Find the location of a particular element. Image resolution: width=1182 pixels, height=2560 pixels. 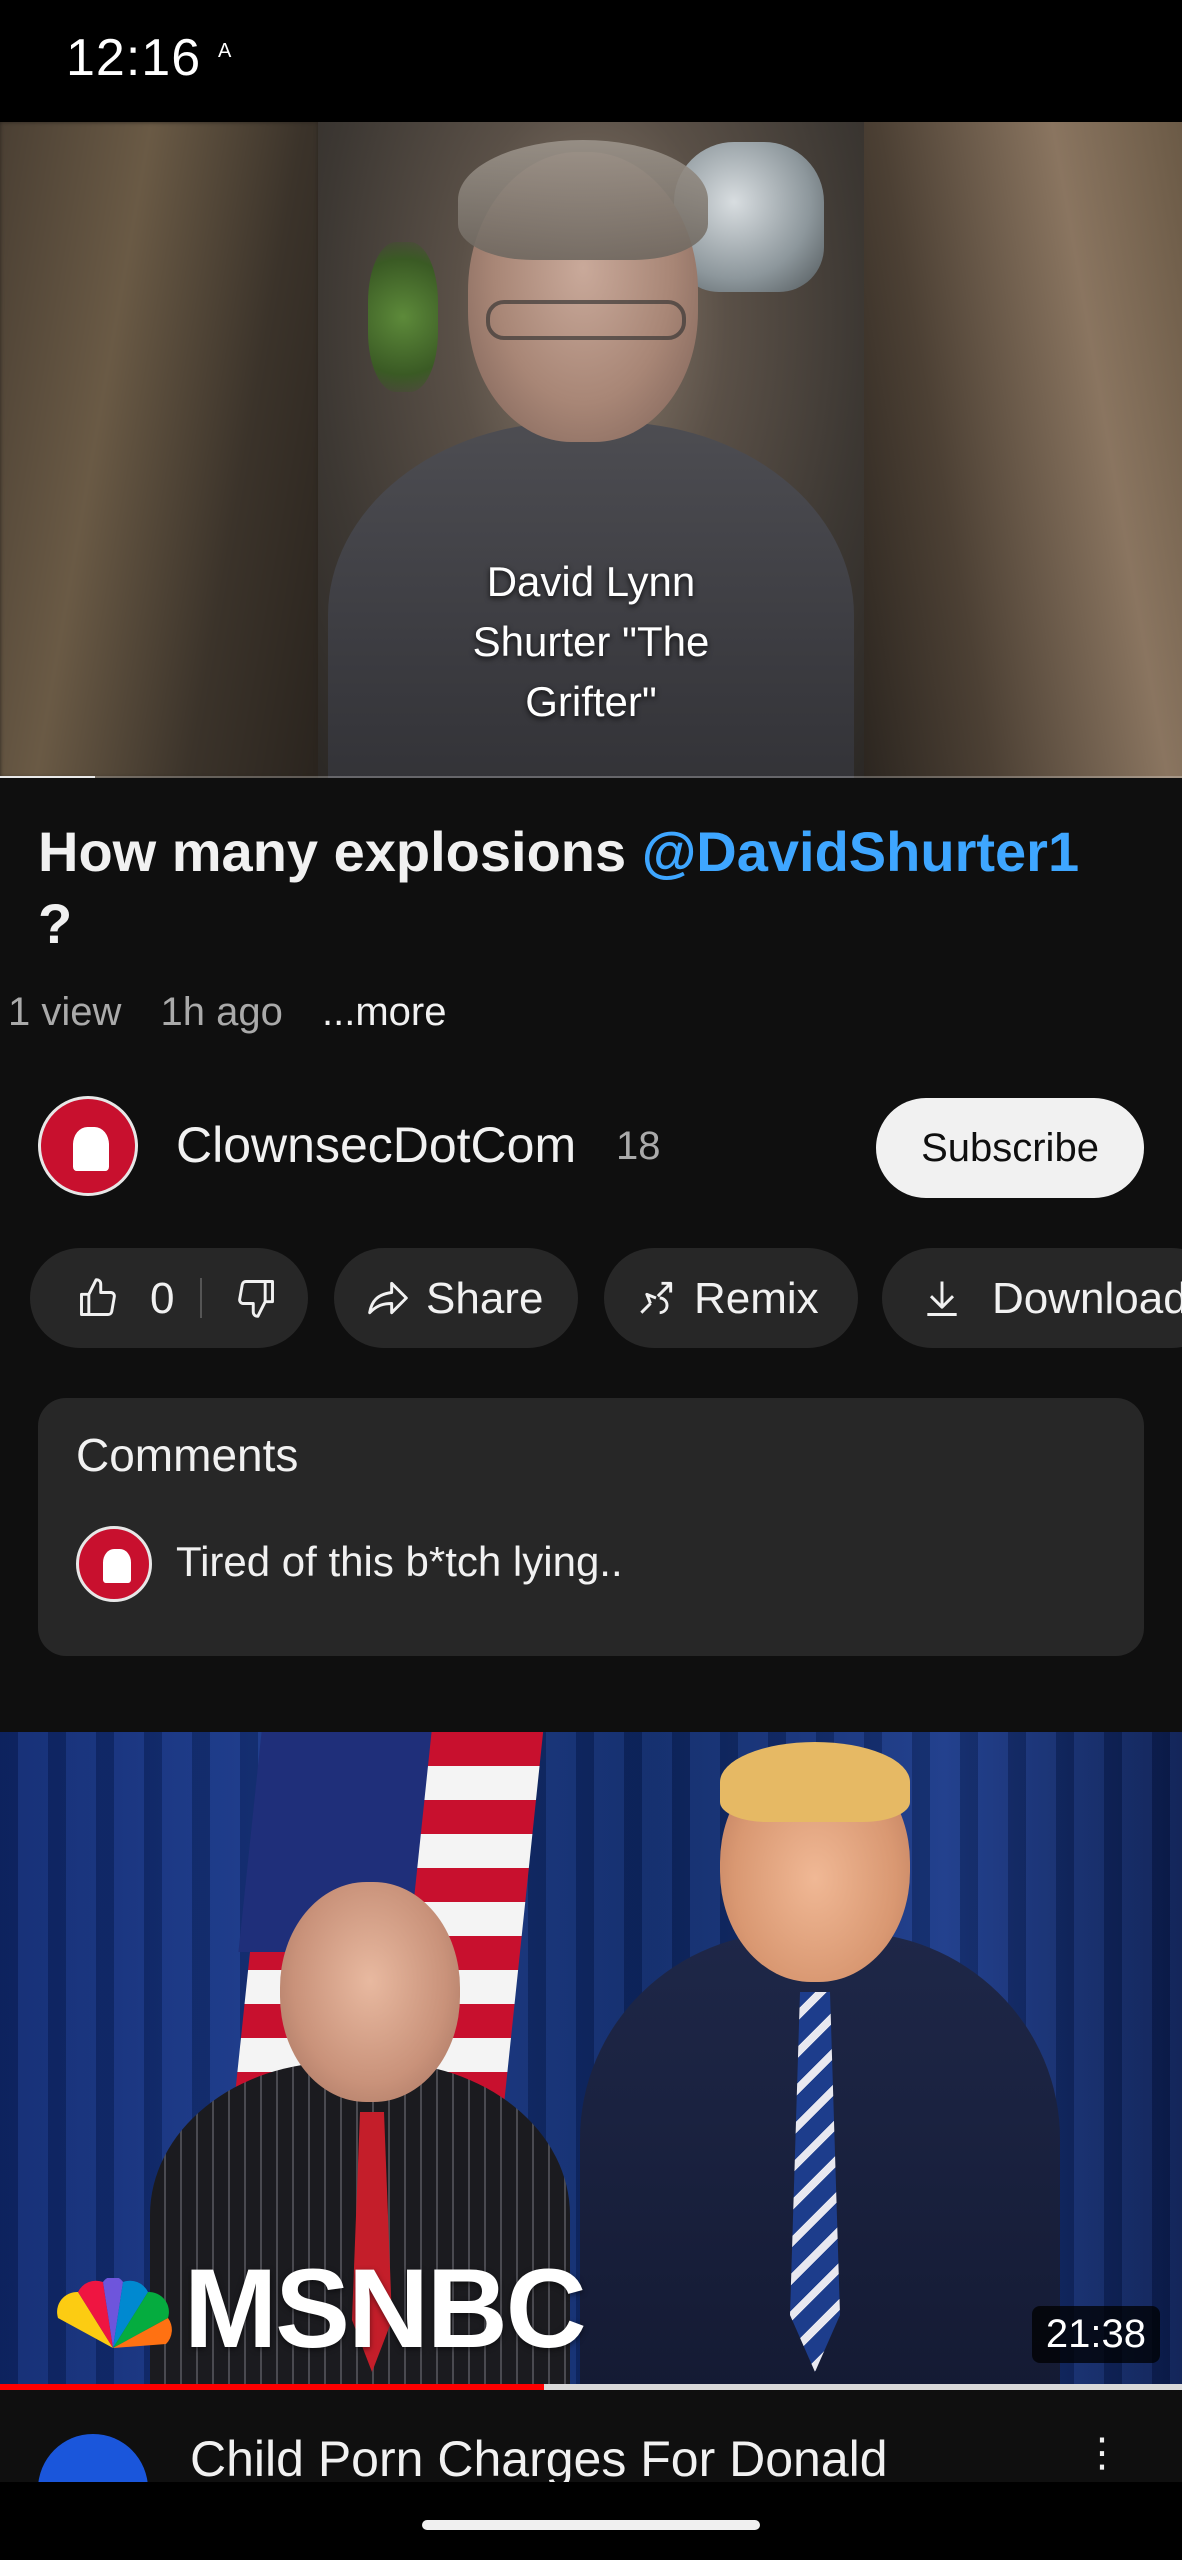

channel-avatar is located at coordinates (88, 1146).